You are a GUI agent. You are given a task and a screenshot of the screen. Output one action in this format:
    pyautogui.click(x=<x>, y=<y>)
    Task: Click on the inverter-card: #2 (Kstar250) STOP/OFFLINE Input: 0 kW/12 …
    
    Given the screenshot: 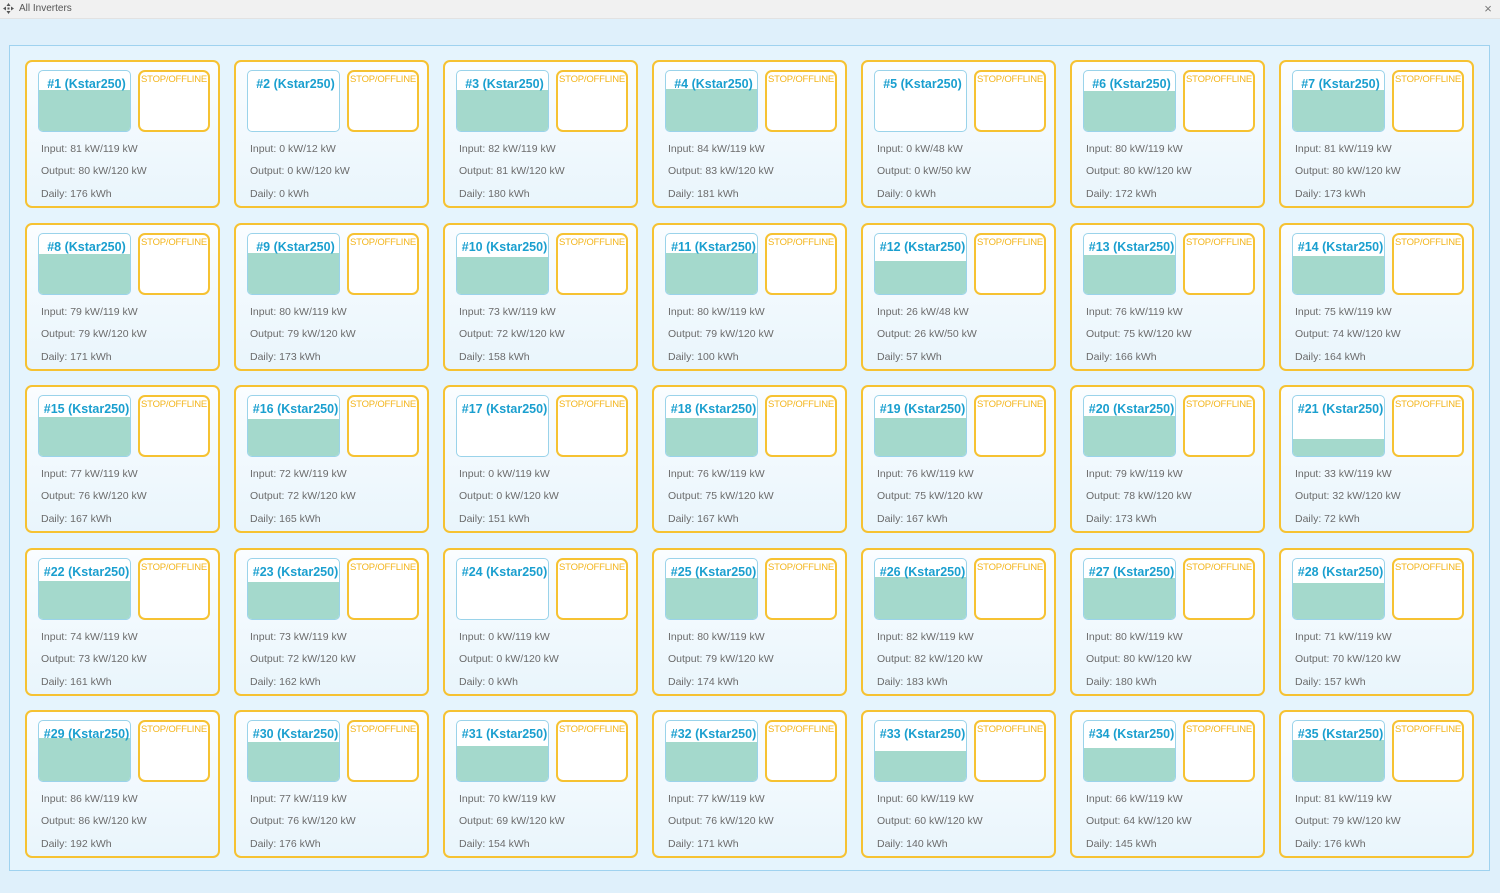 What is the action you would take?
    pyautogui.click(x=331, y=134)
    